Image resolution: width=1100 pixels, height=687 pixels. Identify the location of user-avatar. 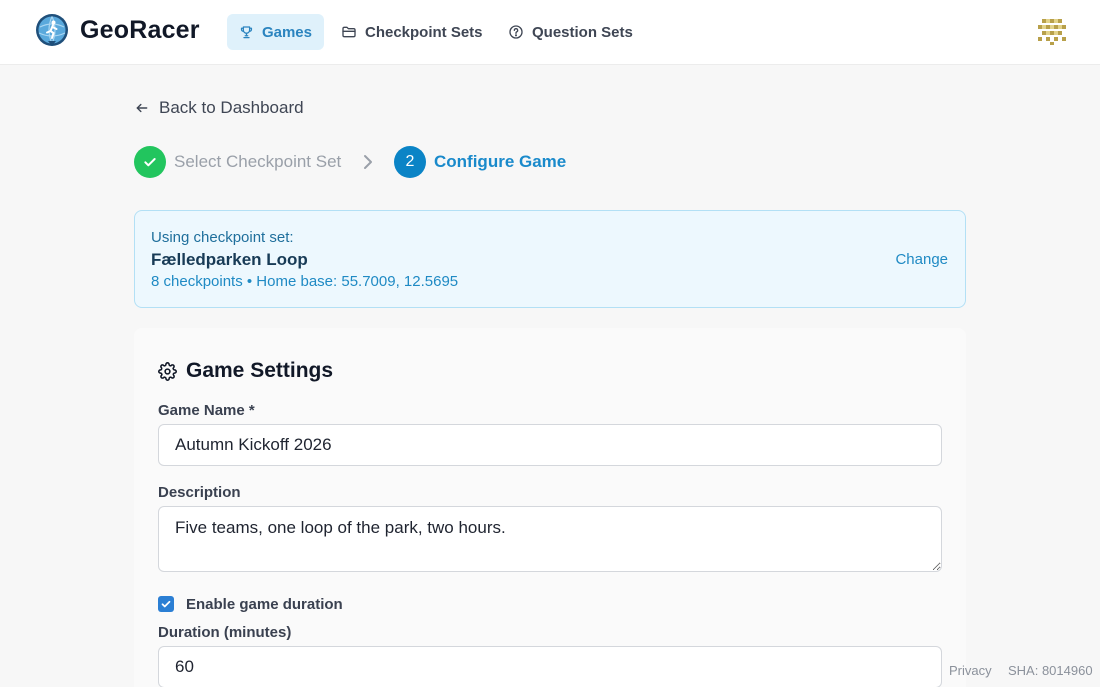
(1052, 31).